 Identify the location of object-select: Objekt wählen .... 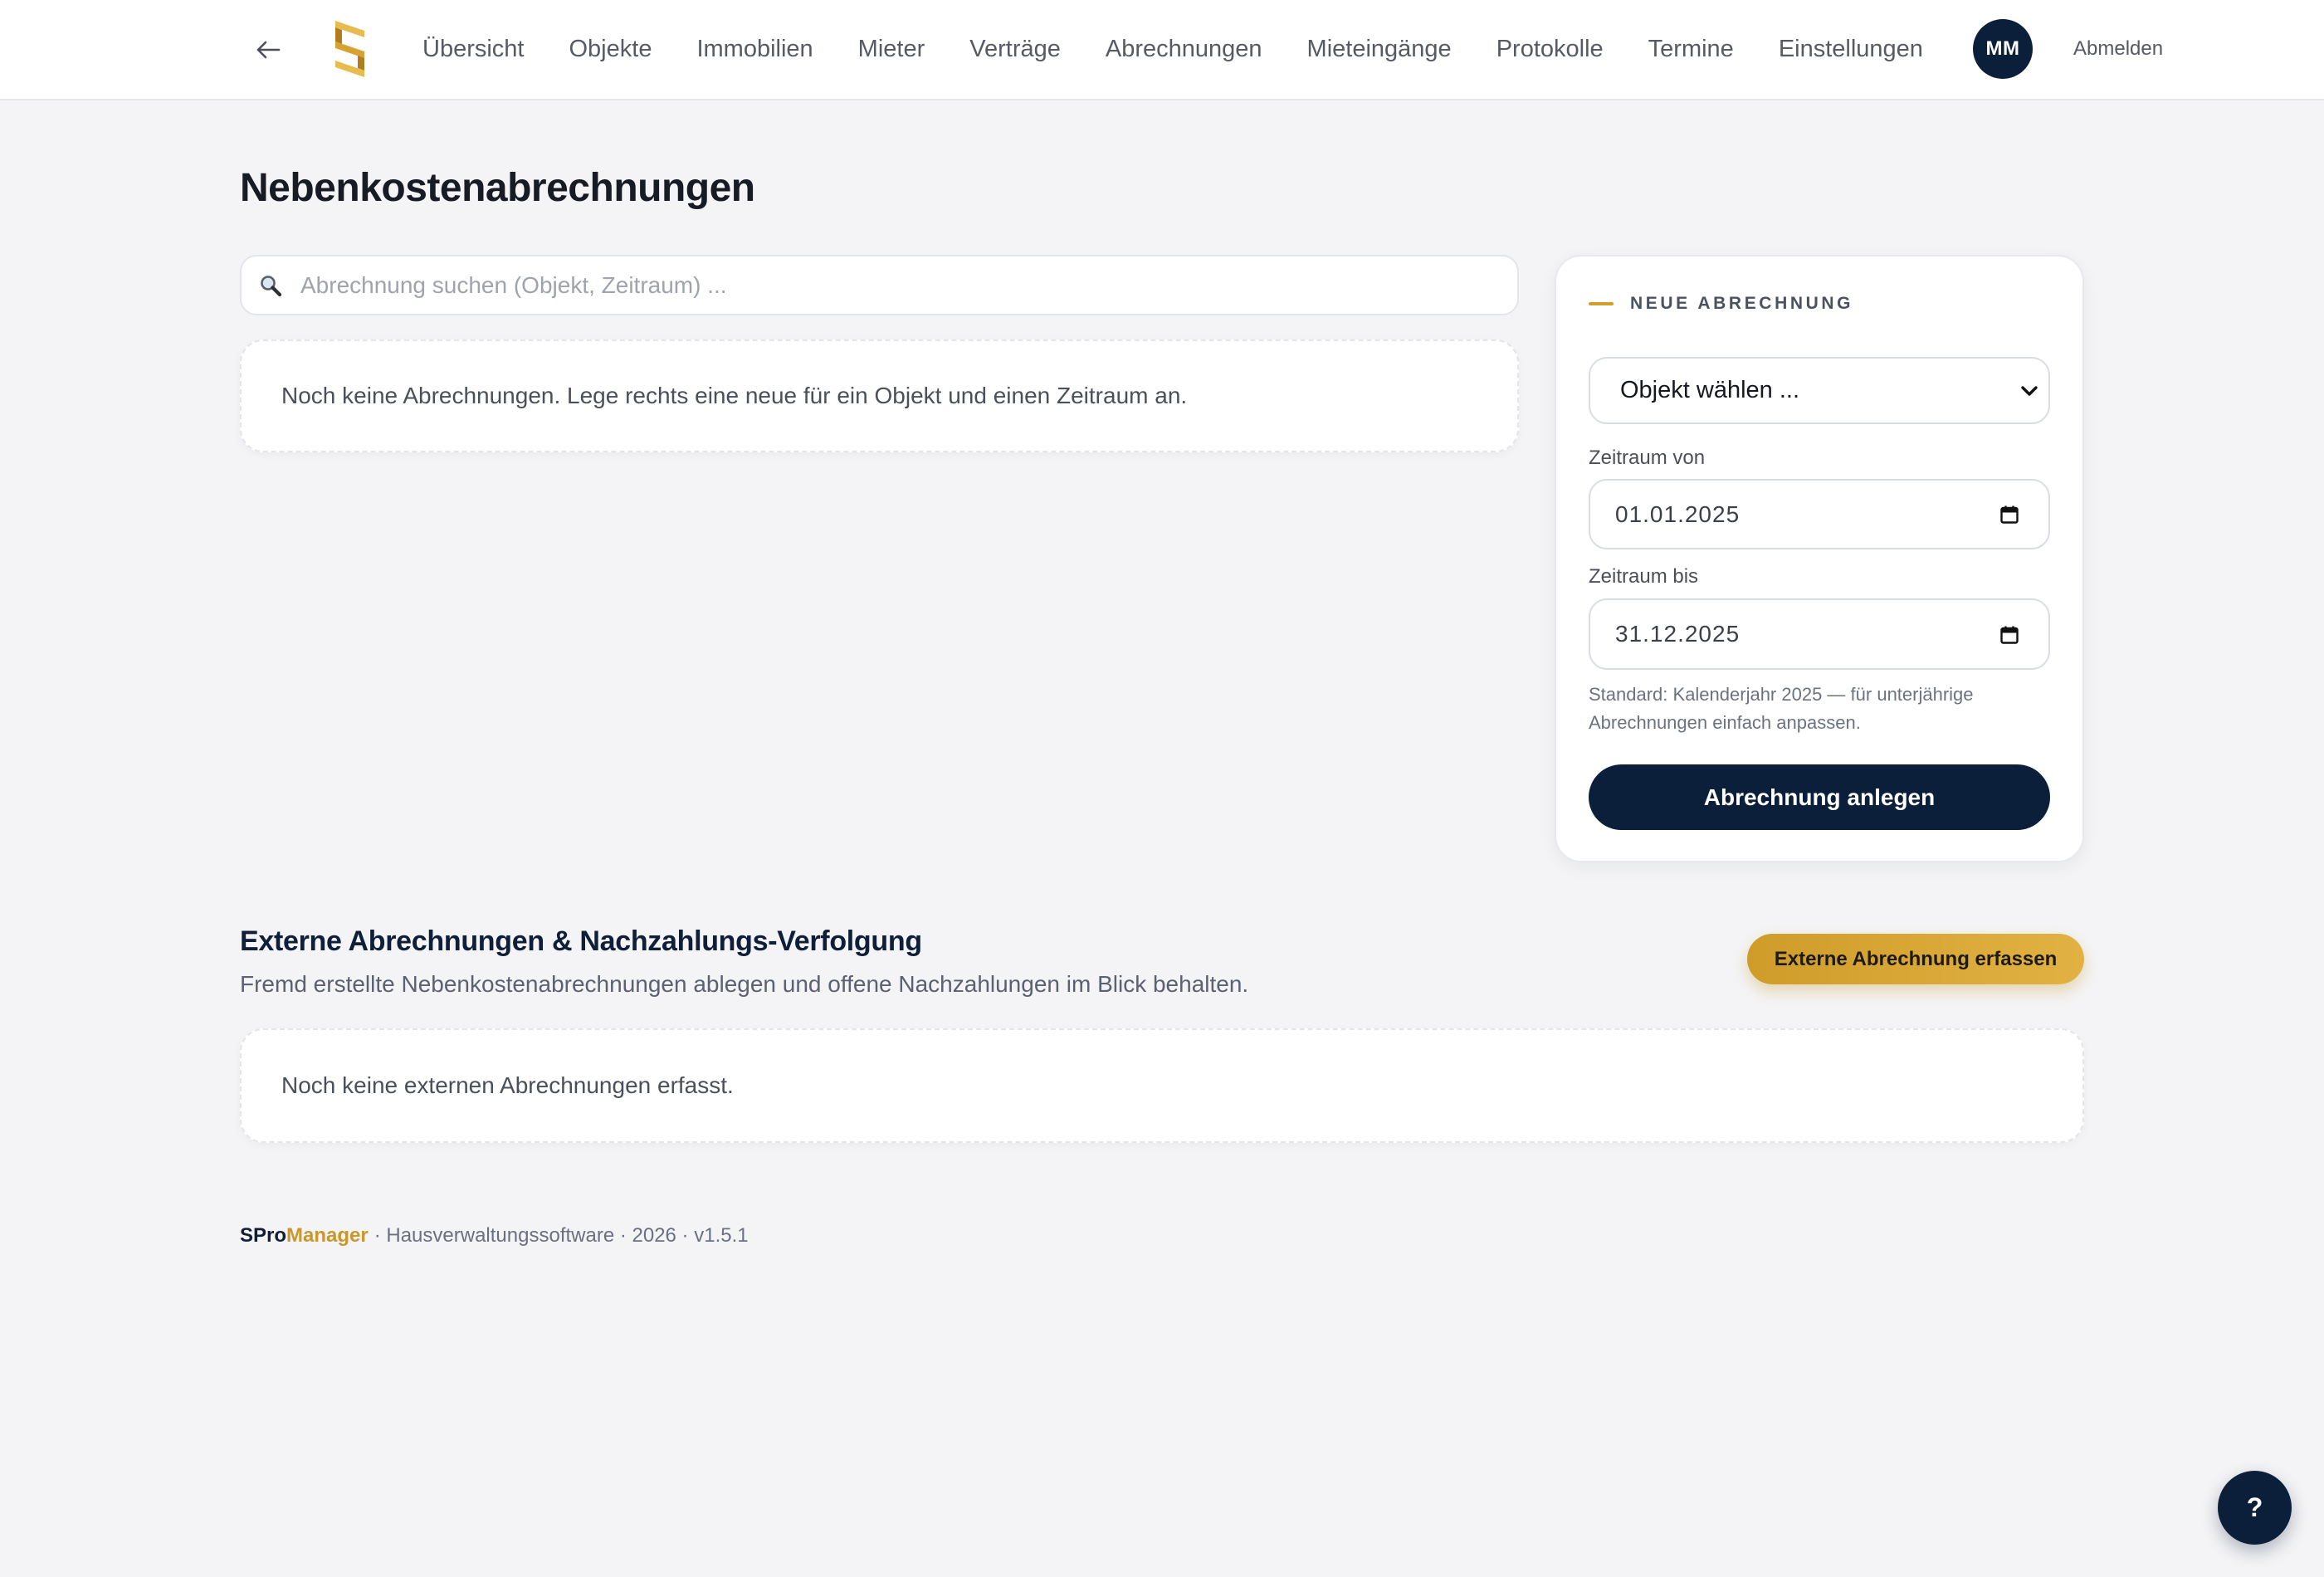
(1819, 390).